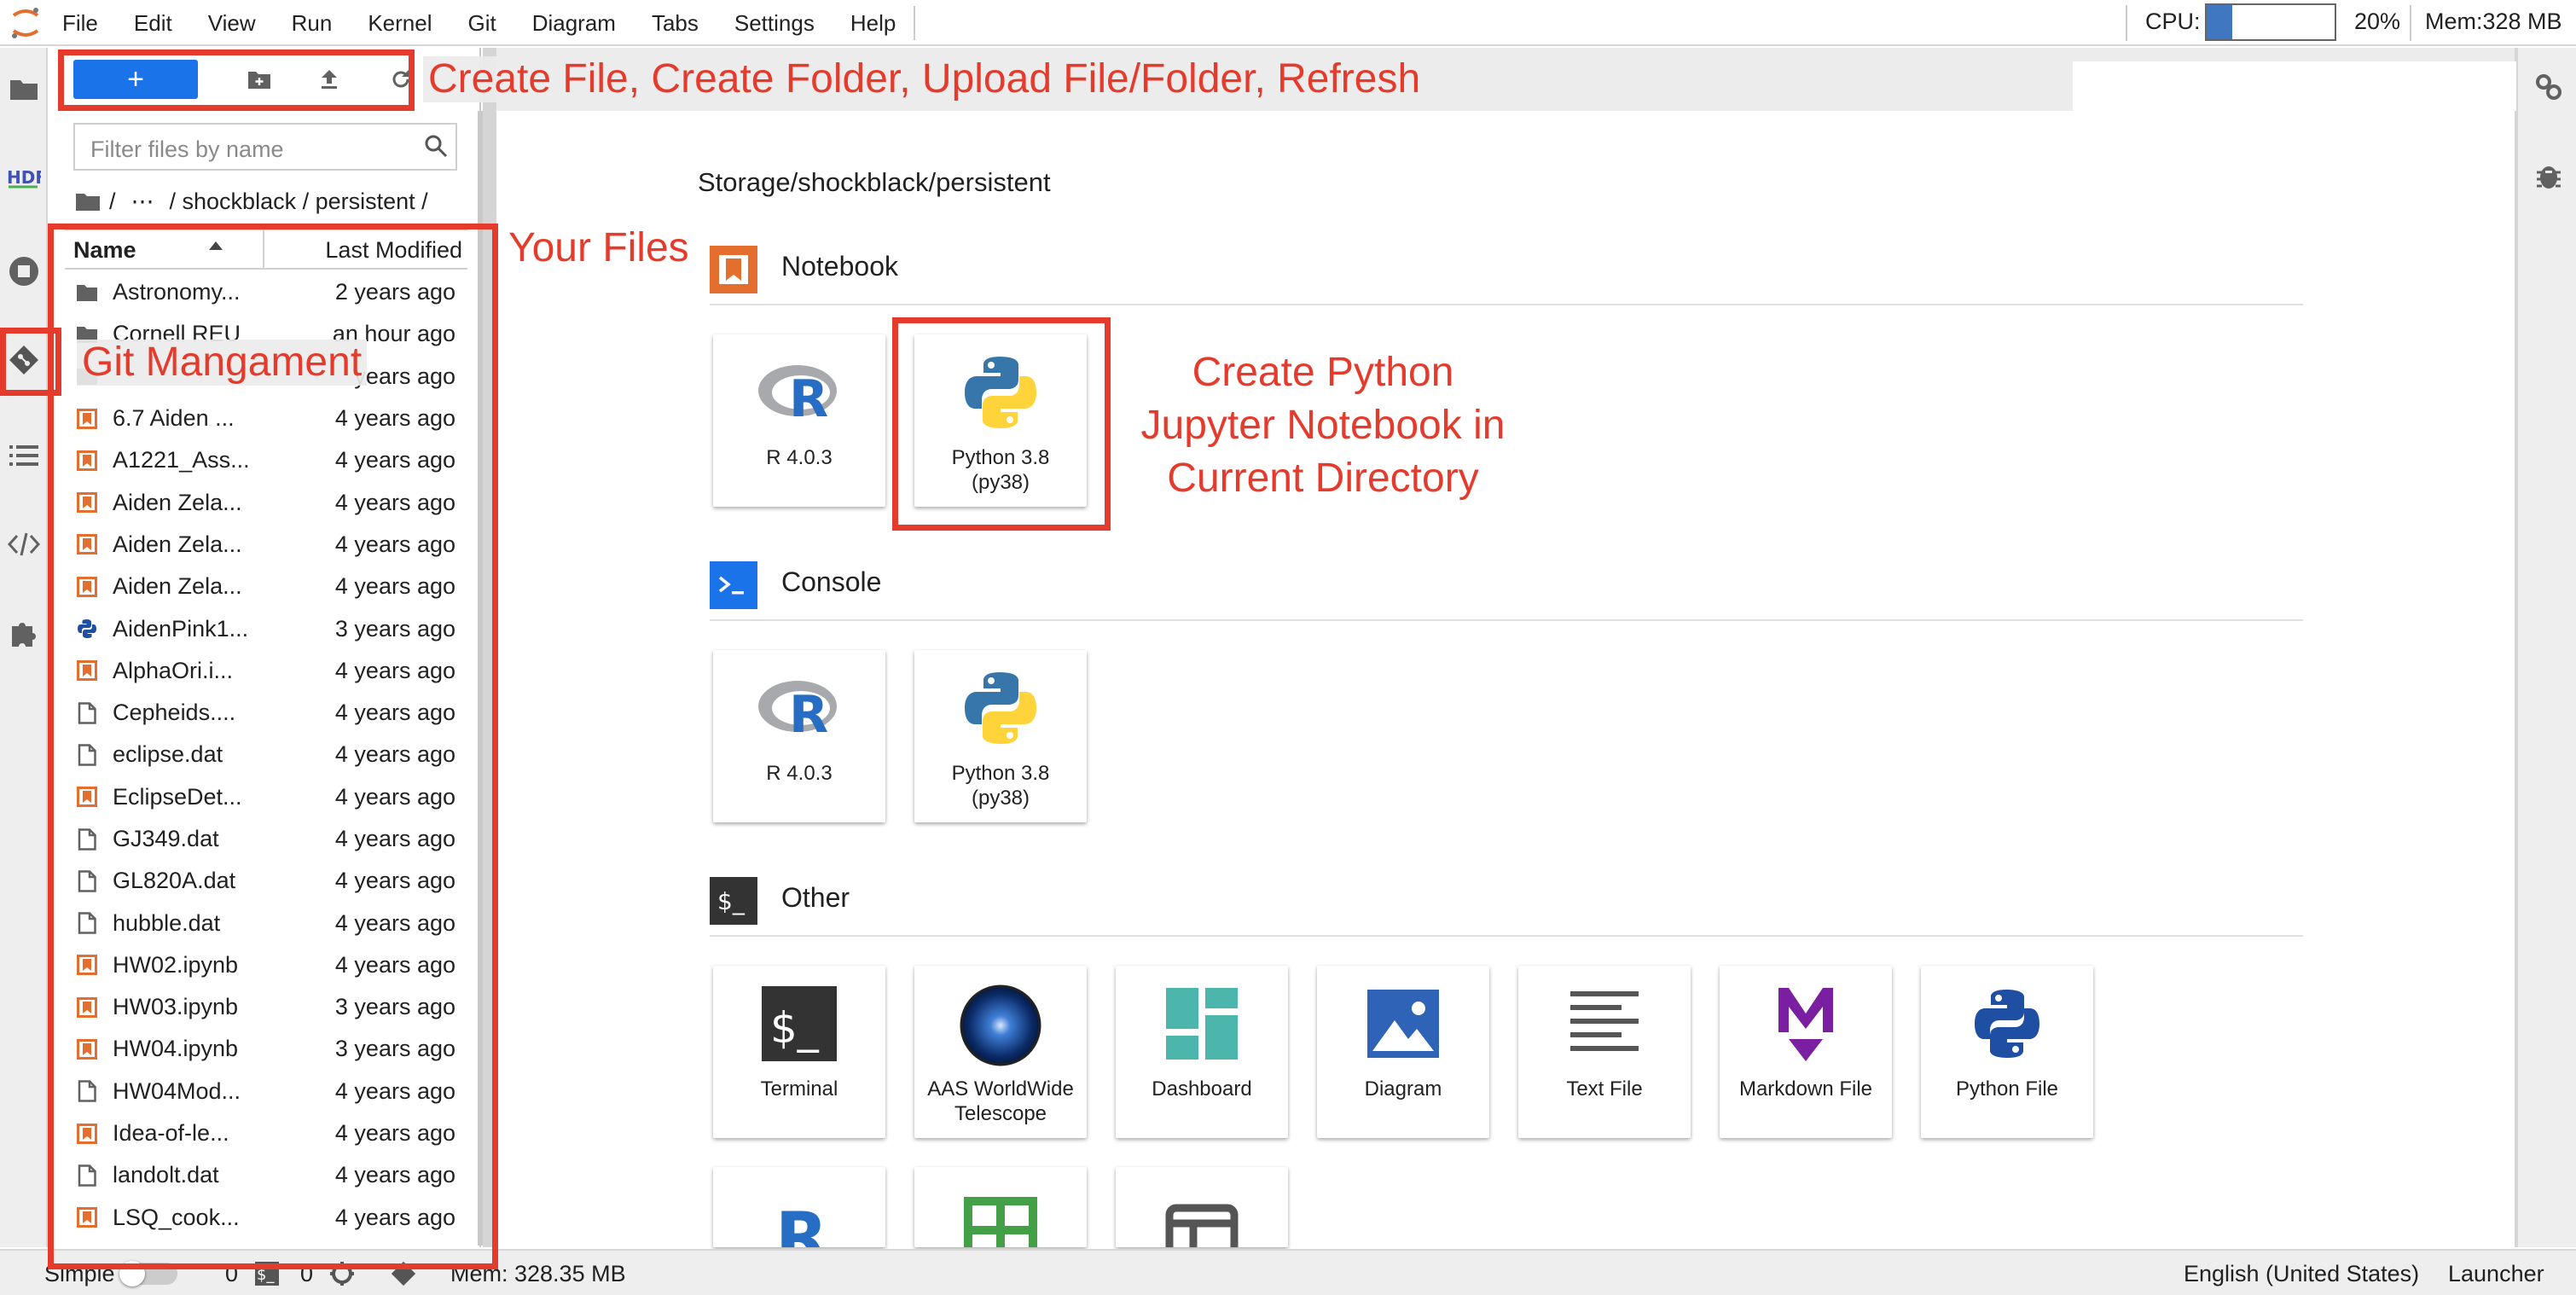  I want to click on launcher-card-diagram: Diagram, so click(1403, 1052).